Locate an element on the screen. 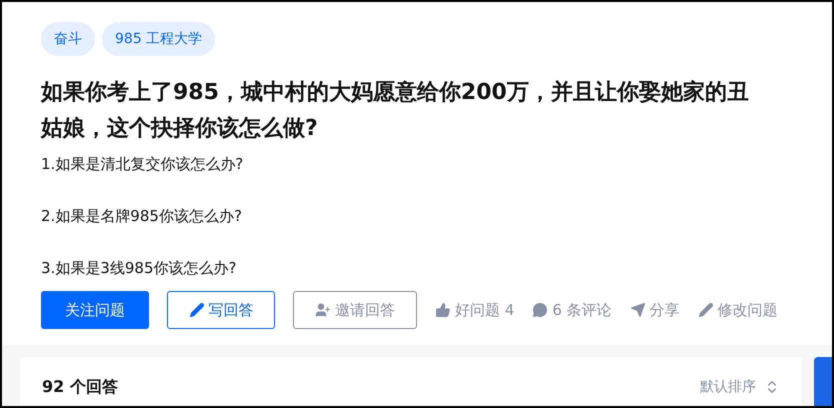 The height and width of the screenshot is (408, 834). user-plus-icon is located at coordinates (323, 310).